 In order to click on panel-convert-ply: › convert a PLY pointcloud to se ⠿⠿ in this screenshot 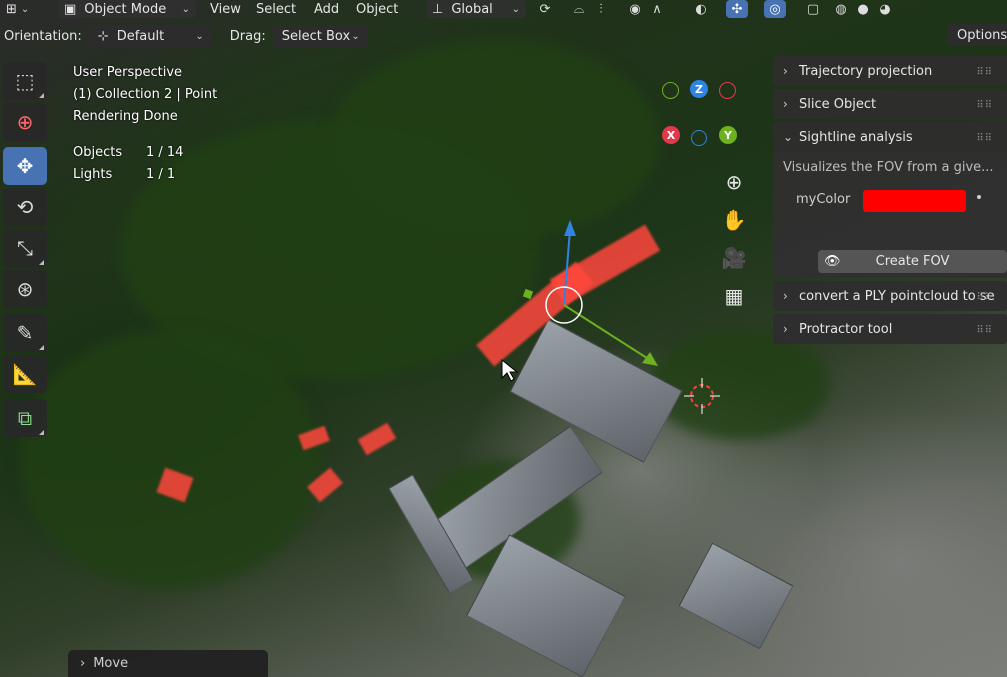, I will do `click(890, 296)`.